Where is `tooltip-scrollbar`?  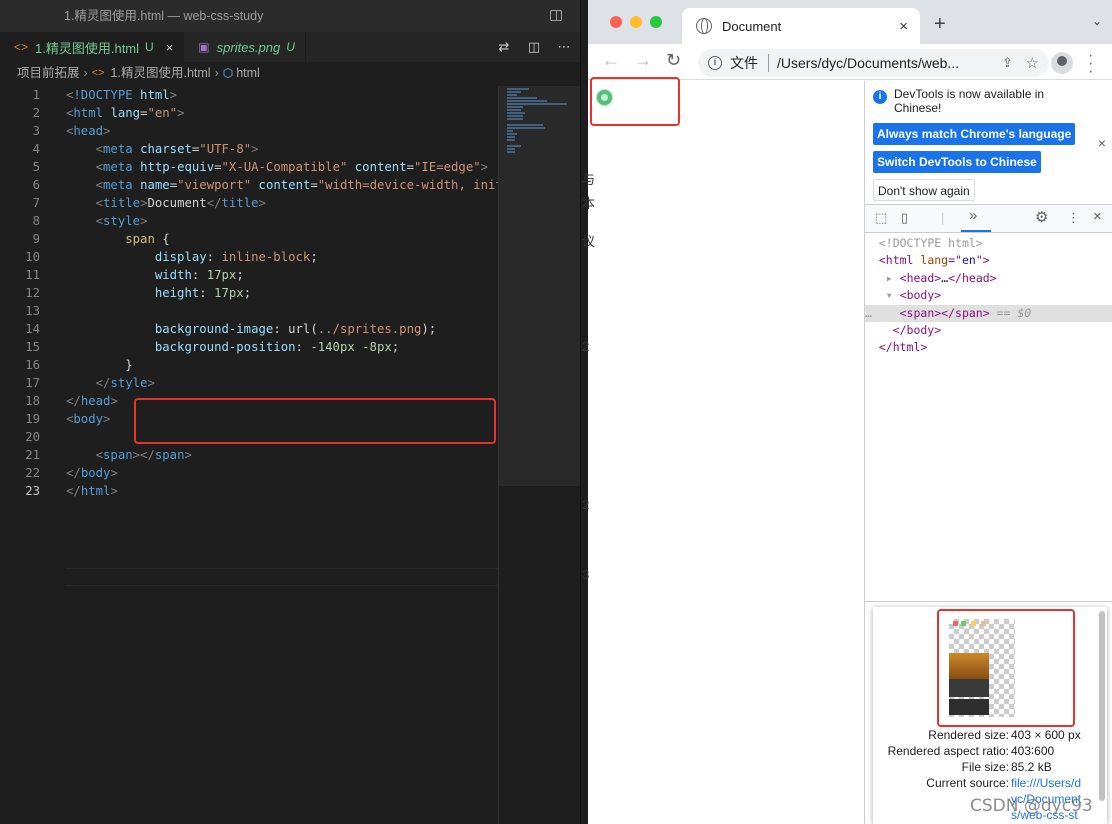 tooltip-scrollbar is located at coordinates (1102, 706).